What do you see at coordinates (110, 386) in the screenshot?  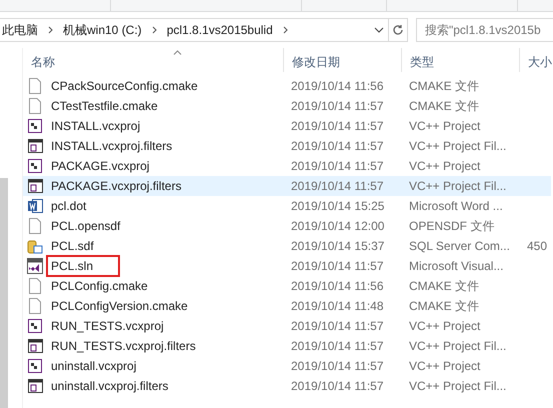 I see `file-name: uninstall.vcxproj.filters` at bounding box center [110, 386].